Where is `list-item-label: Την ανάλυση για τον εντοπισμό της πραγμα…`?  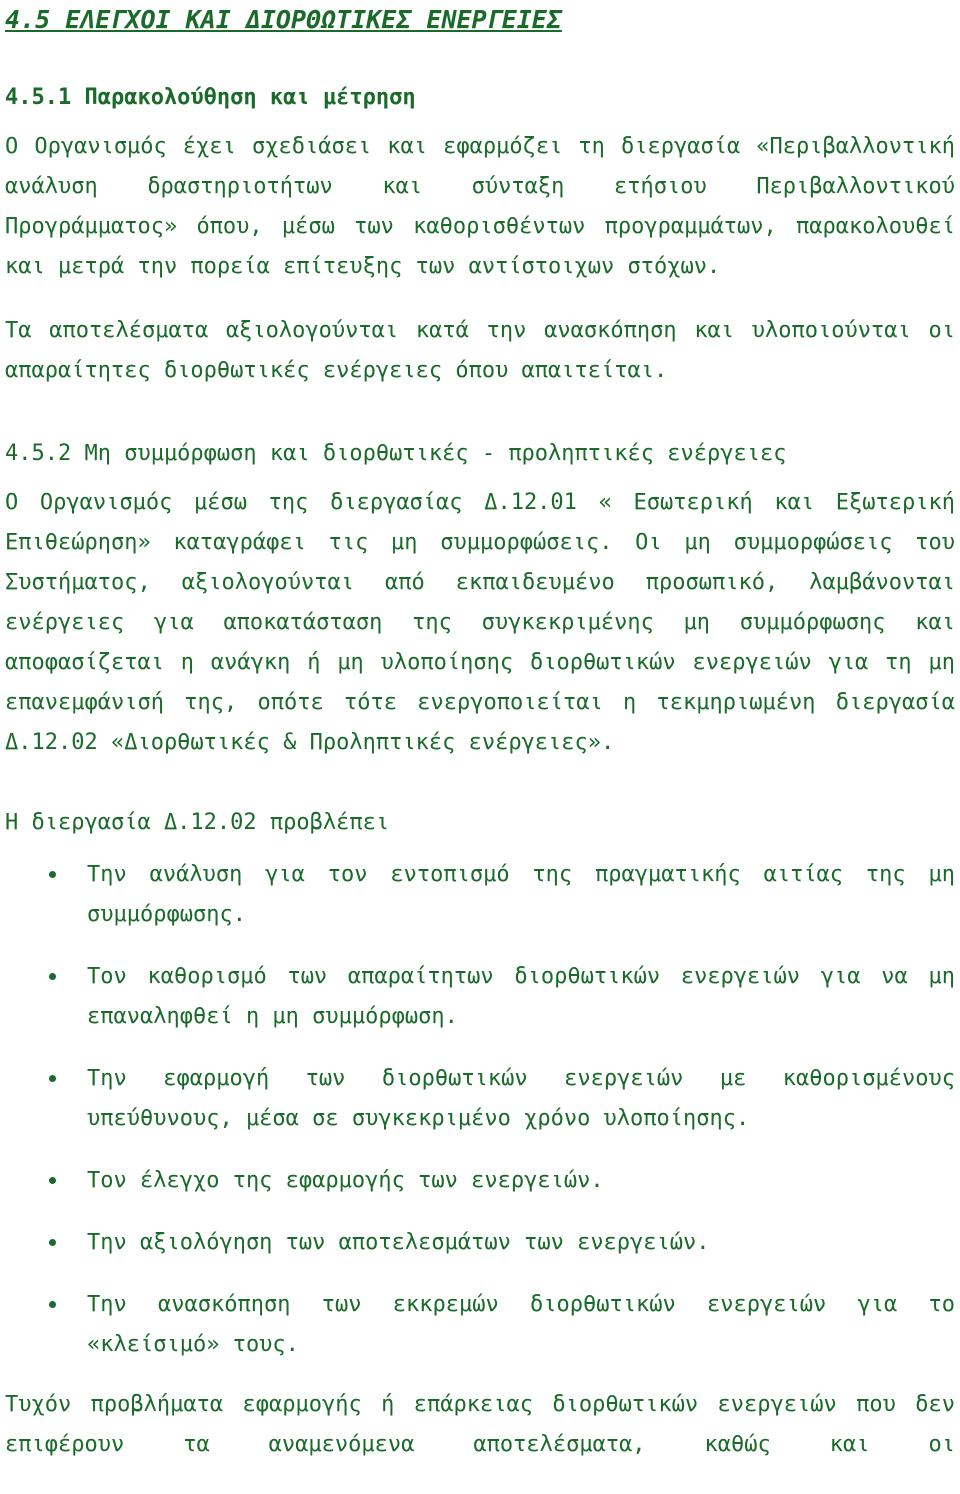 list-item-label: Την ανάλυση για τον εντοπισμό της πραγμα… is located at coordinates (521, 894).